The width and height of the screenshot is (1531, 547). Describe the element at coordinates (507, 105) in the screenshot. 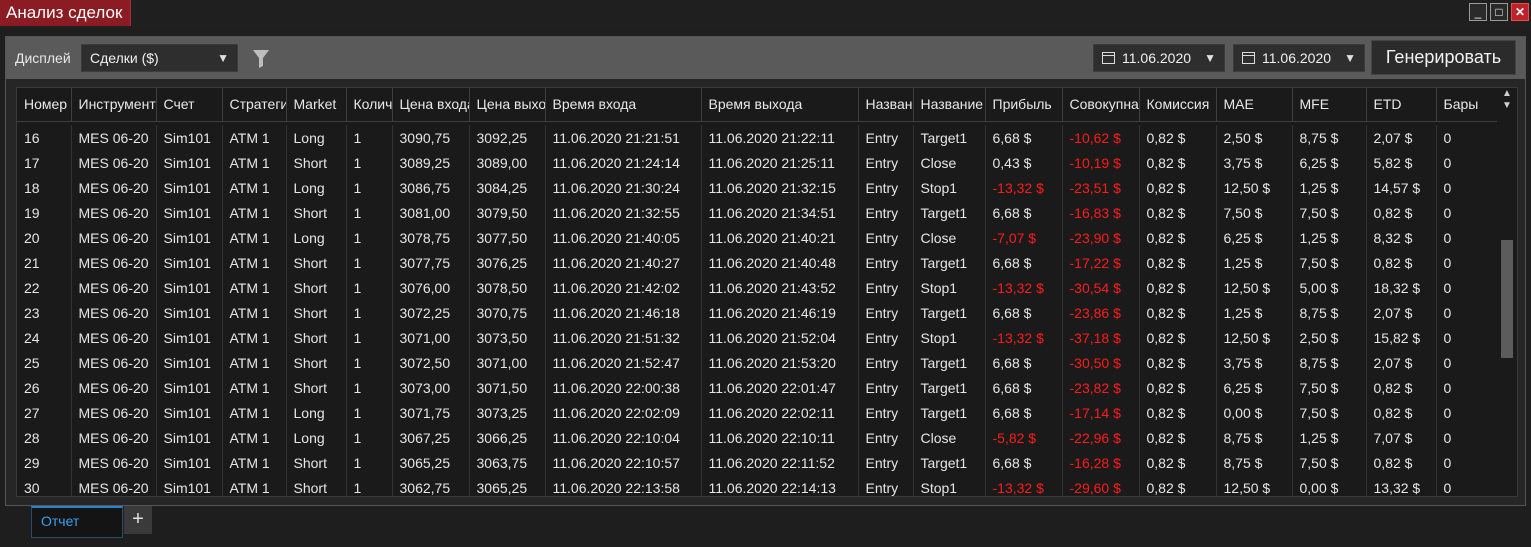

I see `column-header: Цена выхода` at that location.